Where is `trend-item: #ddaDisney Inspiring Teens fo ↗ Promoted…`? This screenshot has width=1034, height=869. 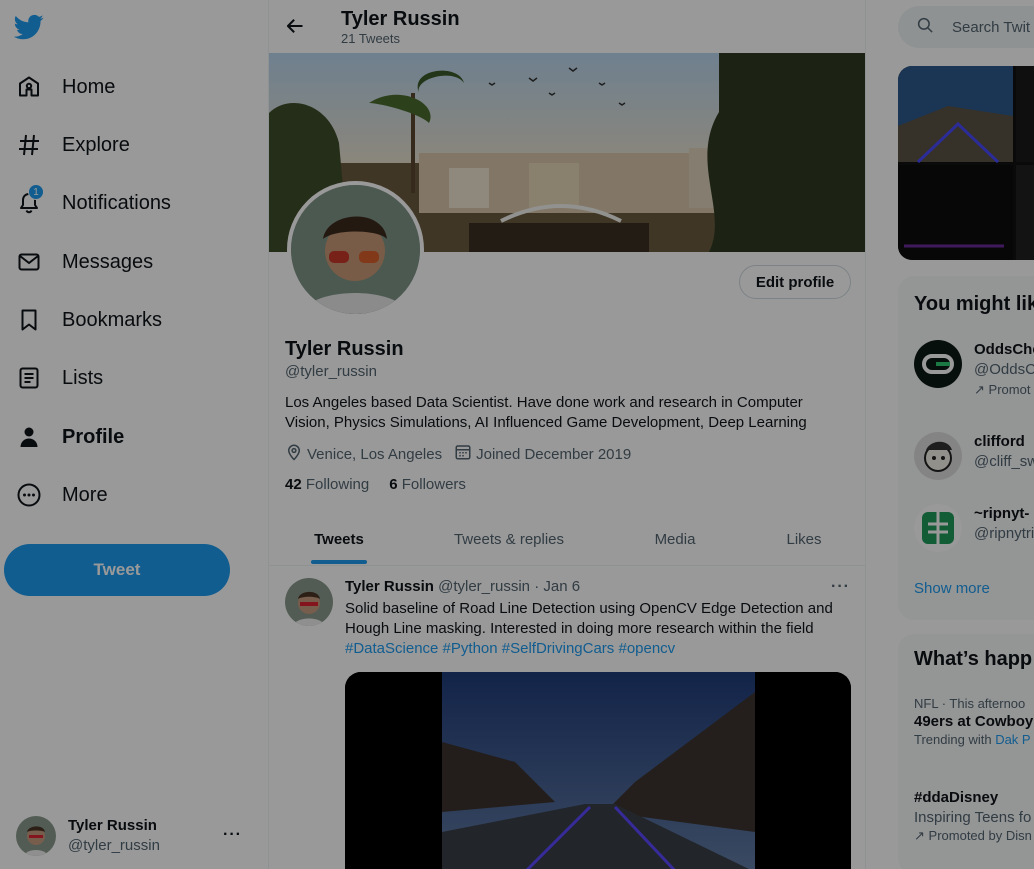
trend-item: #ddaDisney Inspiring Teens fo ↗ Promoted… is located at coordinates (973, 816).